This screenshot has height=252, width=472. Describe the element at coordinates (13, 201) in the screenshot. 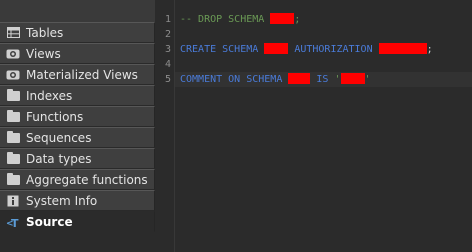

I see `info-icon` at that location.